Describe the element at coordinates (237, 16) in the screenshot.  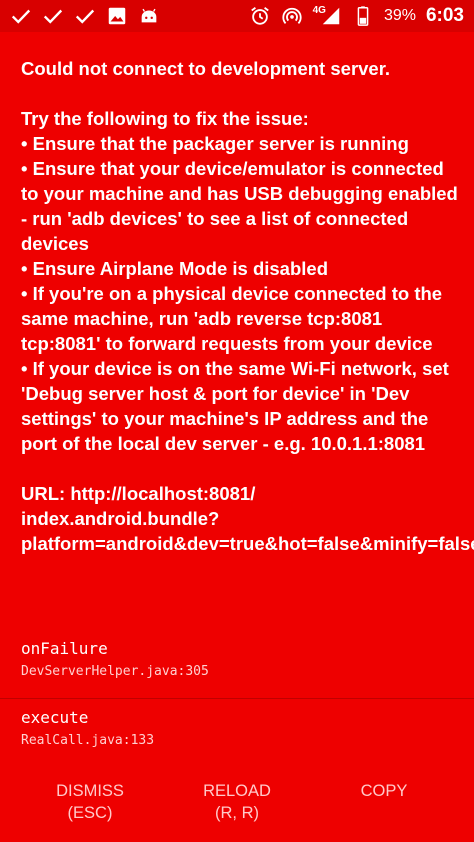
I see `status-bar: 4G 39% 6:03` at that location.